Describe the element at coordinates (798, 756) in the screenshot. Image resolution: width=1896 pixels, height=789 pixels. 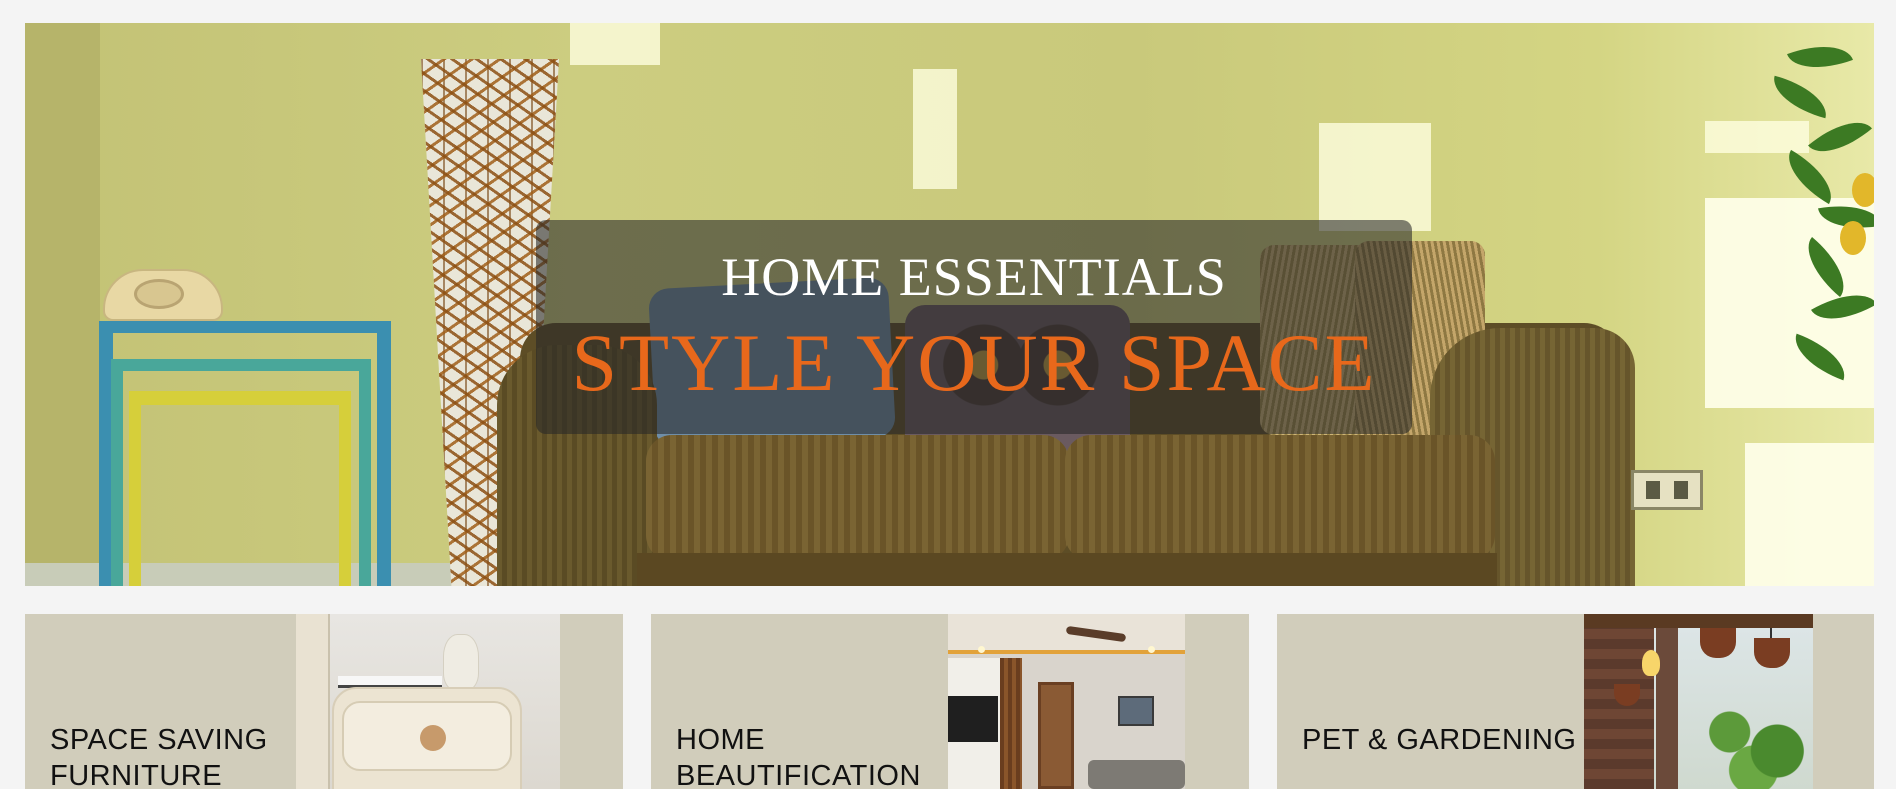
I see `category-card-label: HOME BEAUTIFICATION` at that location.